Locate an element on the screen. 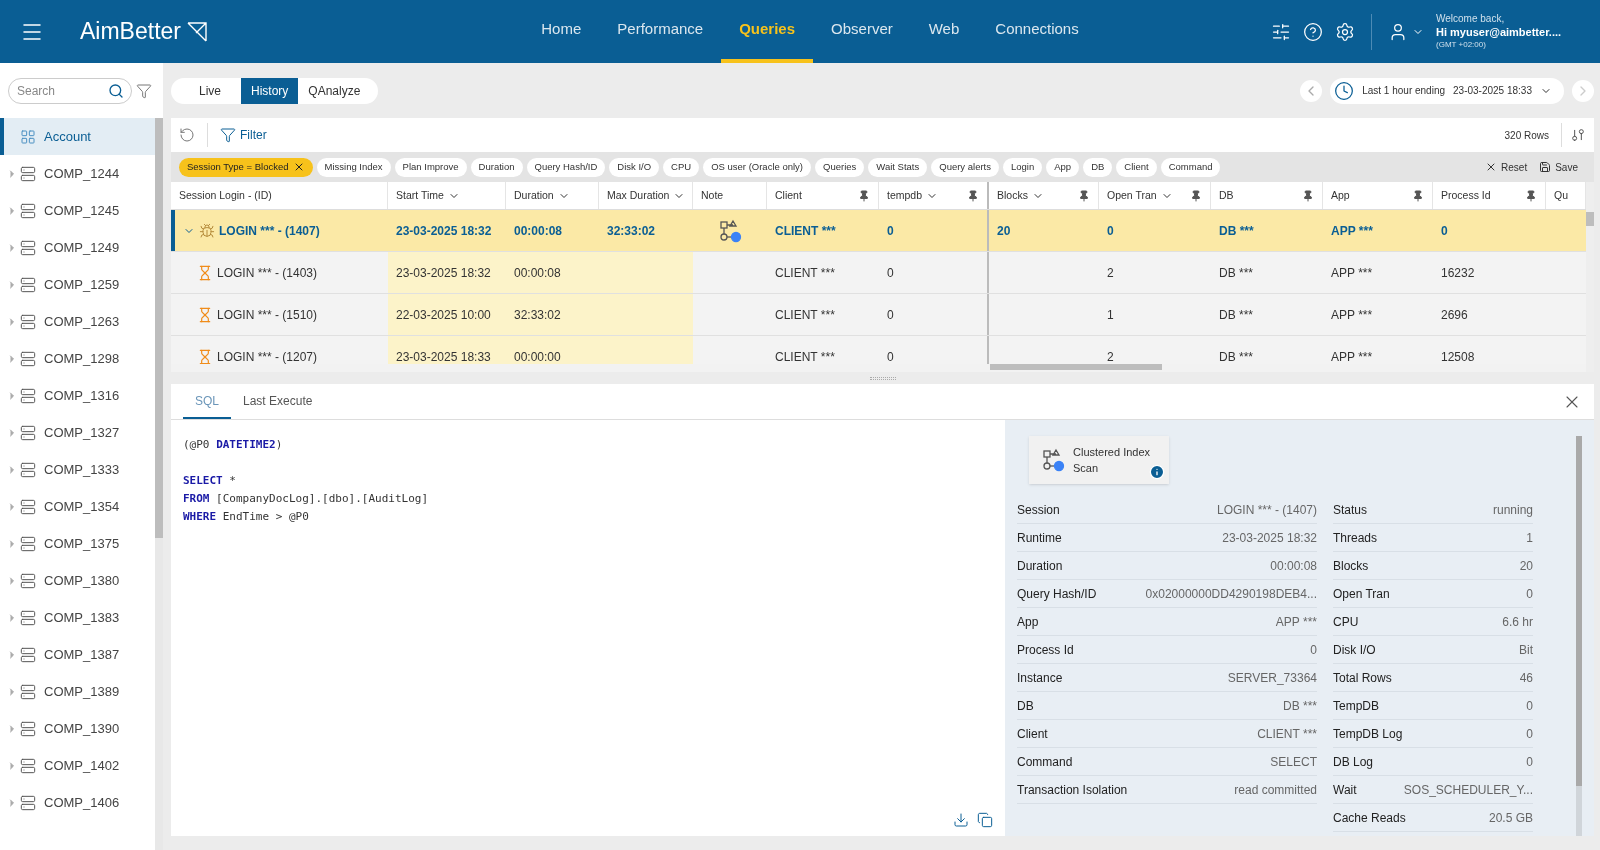 The height and width of the screenshot is (850, 1600). plan-operator-card: Clustered Index Scan is located at coordinates (1099, 460).